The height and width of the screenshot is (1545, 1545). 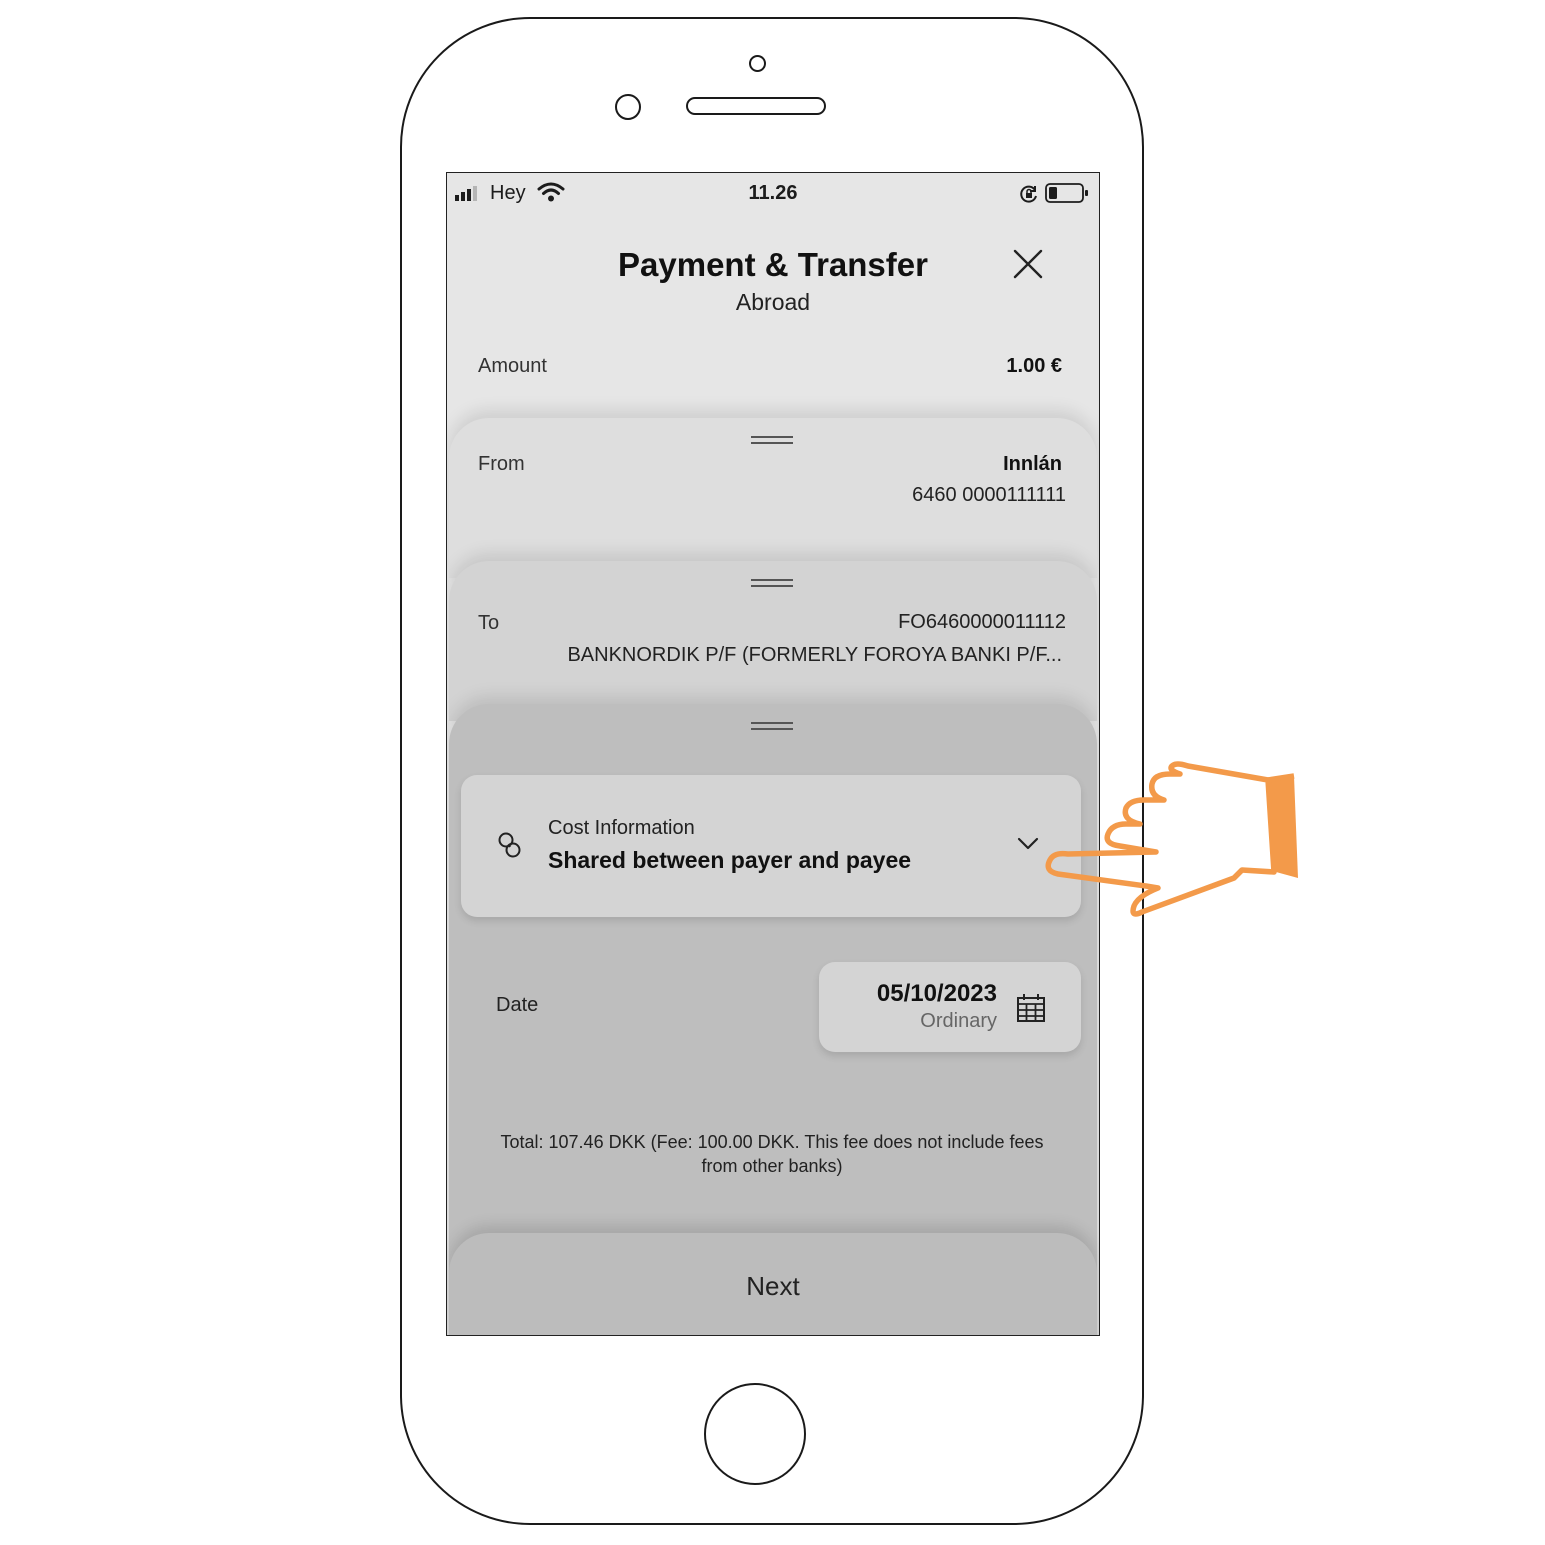 What do you see at coordinates (773, 498) in the screenshot?
I see `from-sheet: From Innlán 6460 0000111111` at bounding box center [773, 498].